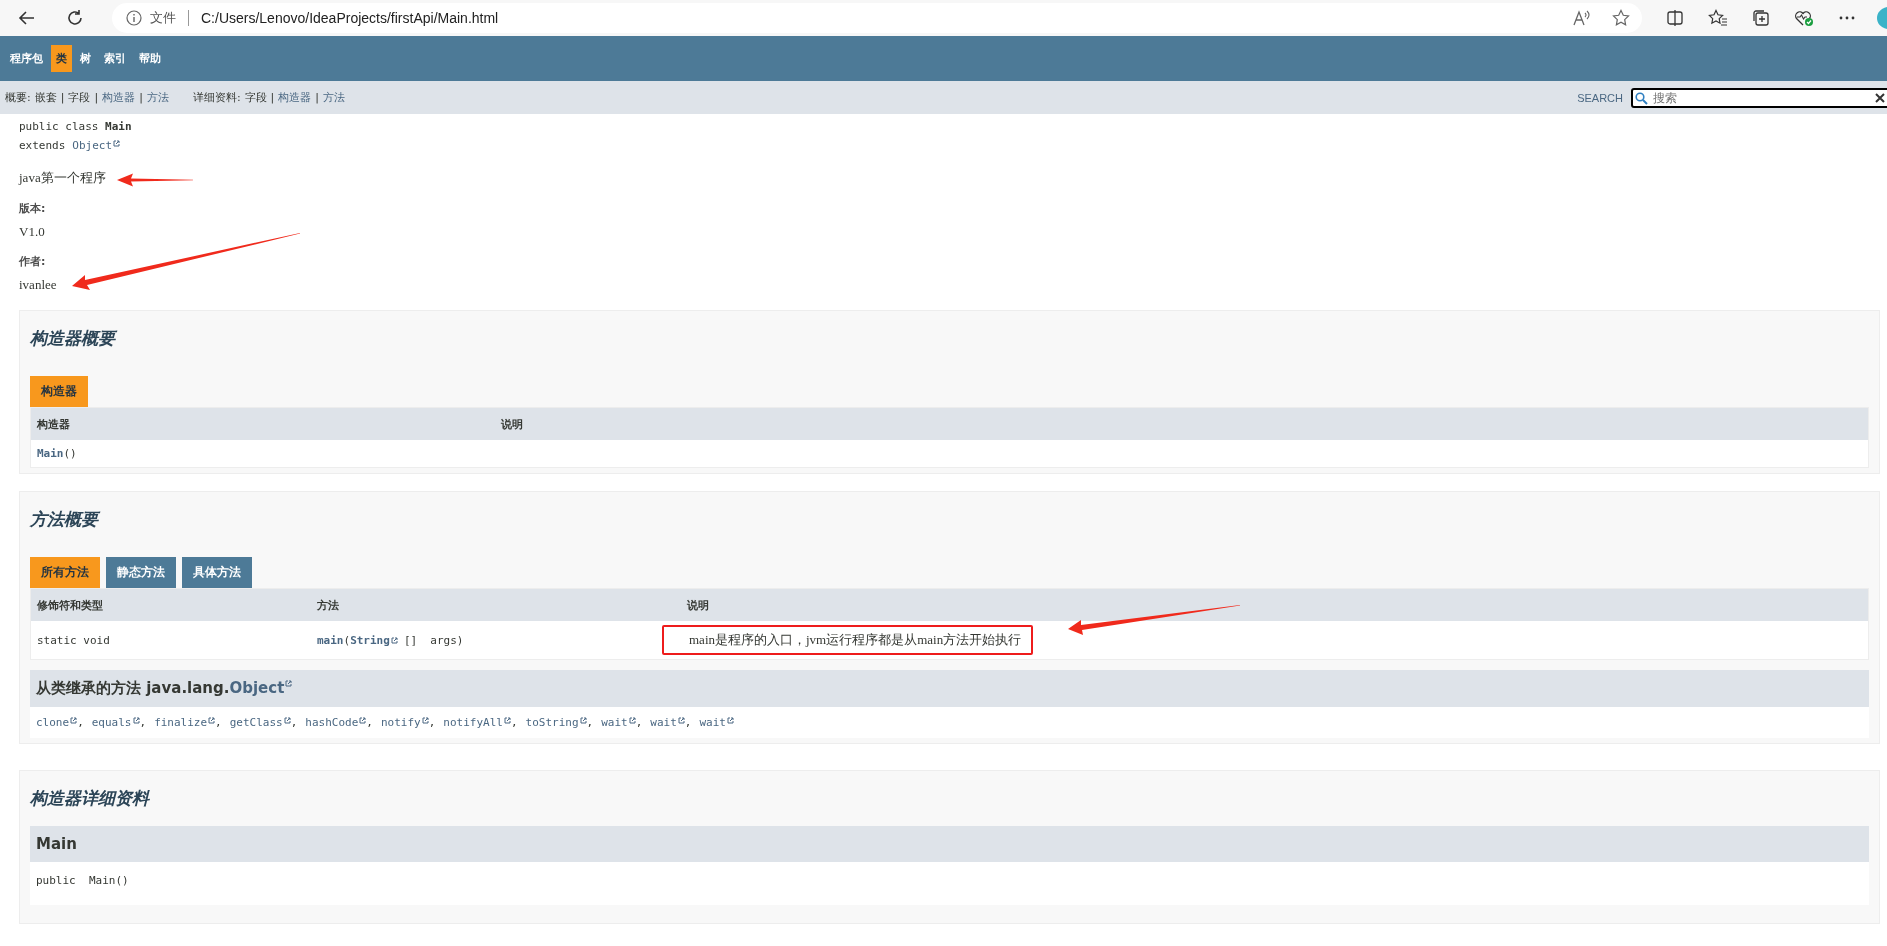  What do you see at coordinates (256, 722) in the screenshot?
I see `method-link: getClass` at bounding box center [256, 722].